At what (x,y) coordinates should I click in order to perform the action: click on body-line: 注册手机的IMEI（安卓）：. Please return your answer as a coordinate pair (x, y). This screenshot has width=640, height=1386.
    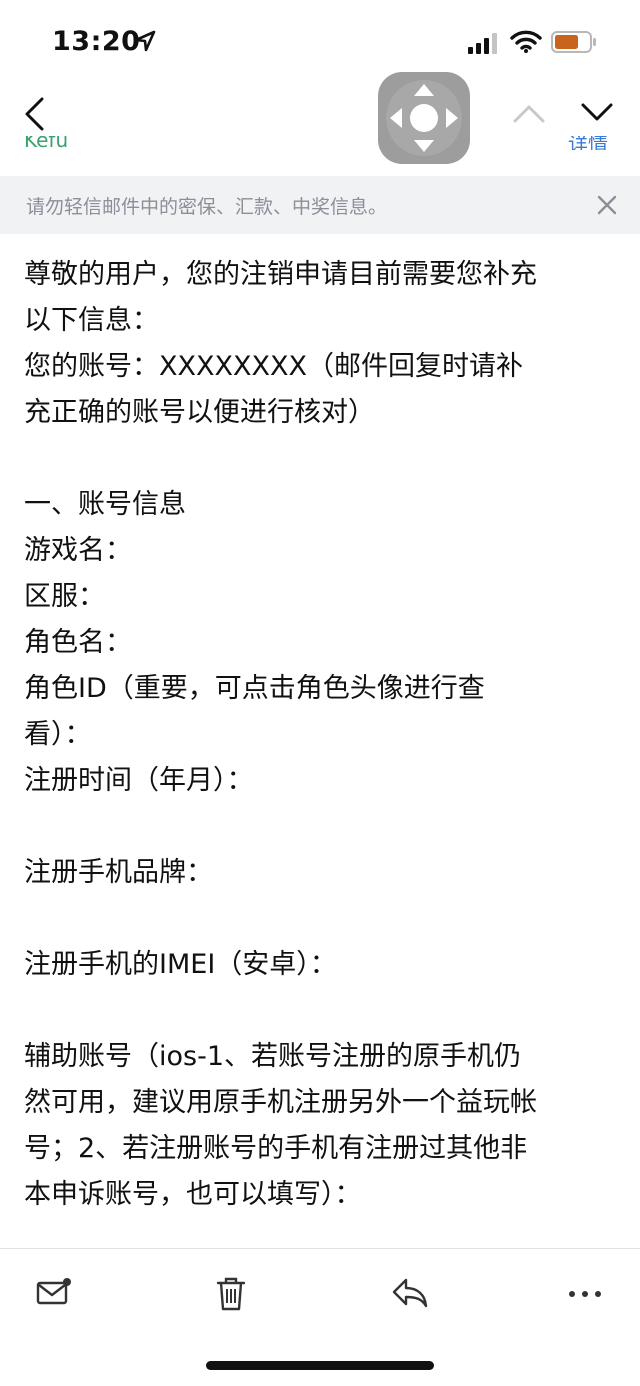
    Looking at the image, I should click on (180, 964).